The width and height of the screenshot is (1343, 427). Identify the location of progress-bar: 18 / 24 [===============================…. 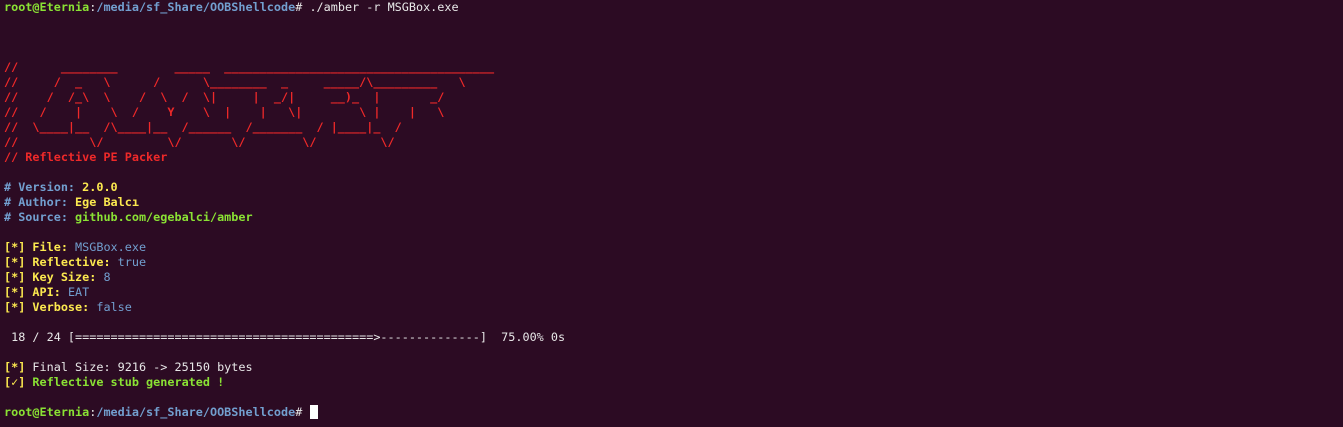
(285, 337).